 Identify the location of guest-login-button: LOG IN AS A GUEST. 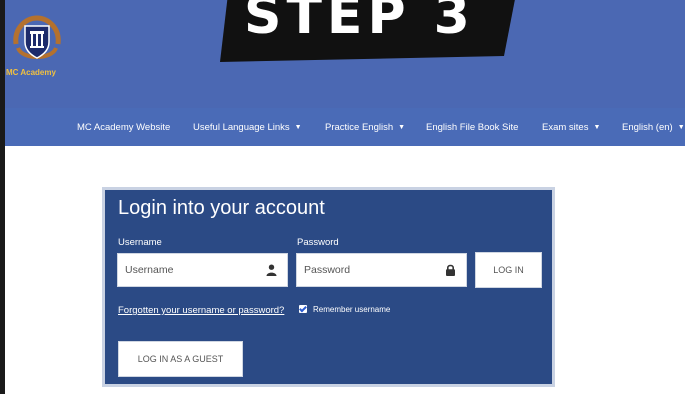
(180, 359).